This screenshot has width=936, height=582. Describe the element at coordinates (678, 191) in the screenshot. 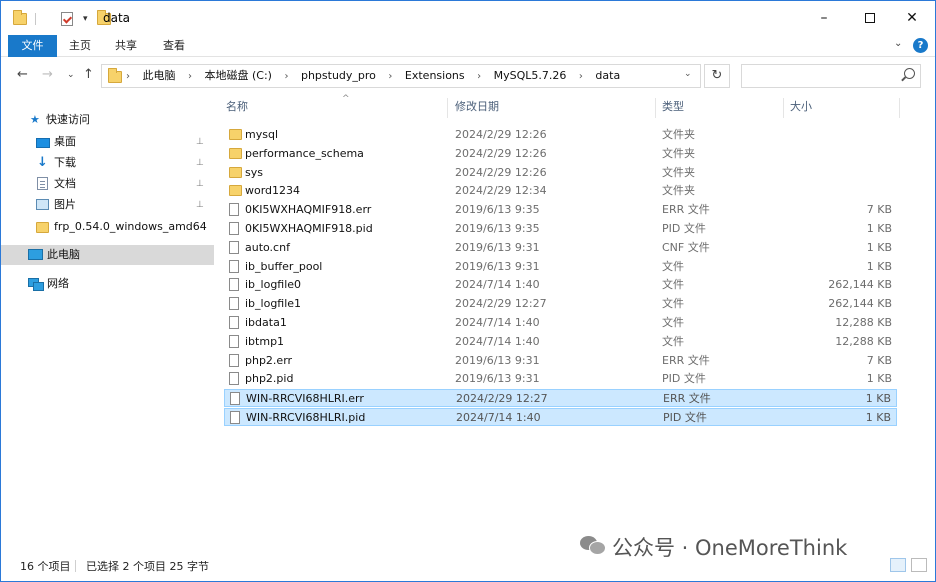

I see `file-type: 文件夹` at that location.